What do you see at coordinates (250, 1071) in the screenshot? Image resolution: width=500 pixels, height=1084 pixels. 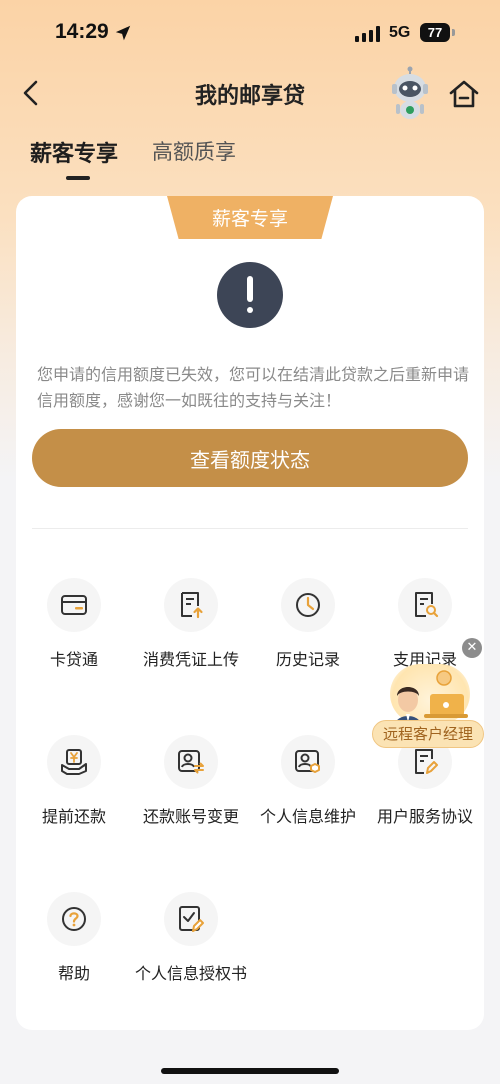 I see `home-indicator` at bounding box center [250, 1071].